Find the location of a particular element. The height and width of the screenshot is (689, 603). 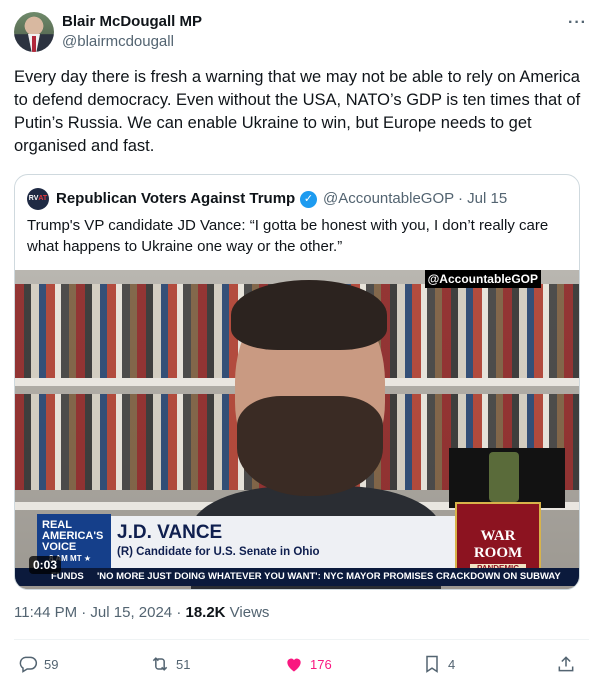

quoted-handle-date: @AccountableGOP · Jul 15 is located at coordinates (415, 198).